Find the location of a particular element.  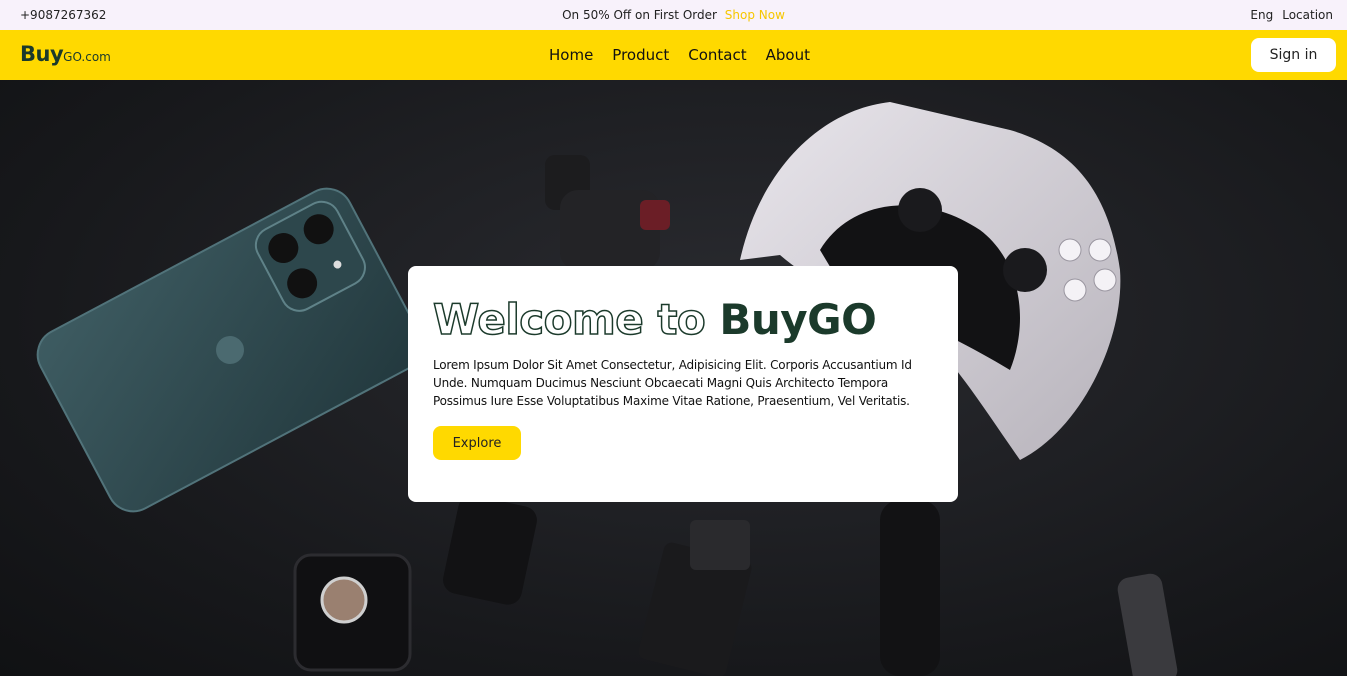

hero-title-welcome: Welcome to is located at coordinates (569, 319).